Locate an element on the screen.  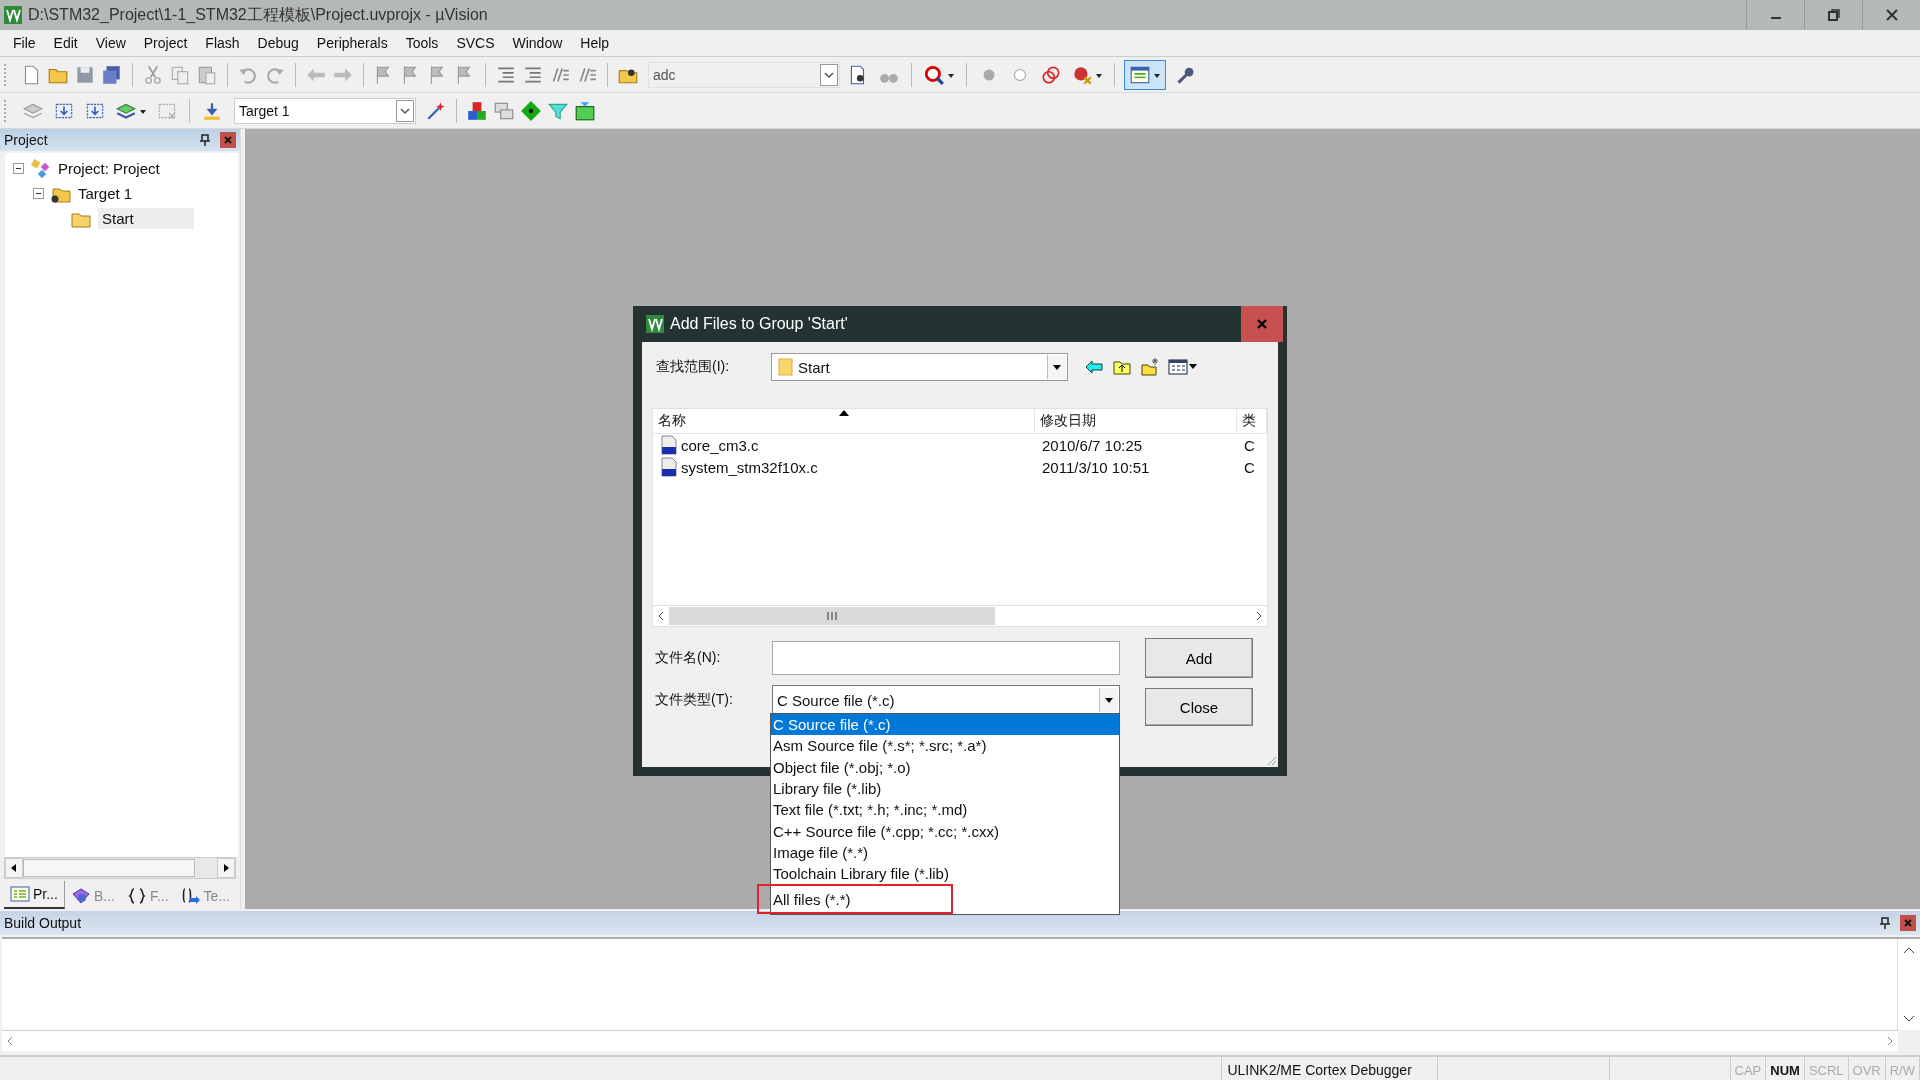
scroll-left-icon is located at coordinates (14, 868).